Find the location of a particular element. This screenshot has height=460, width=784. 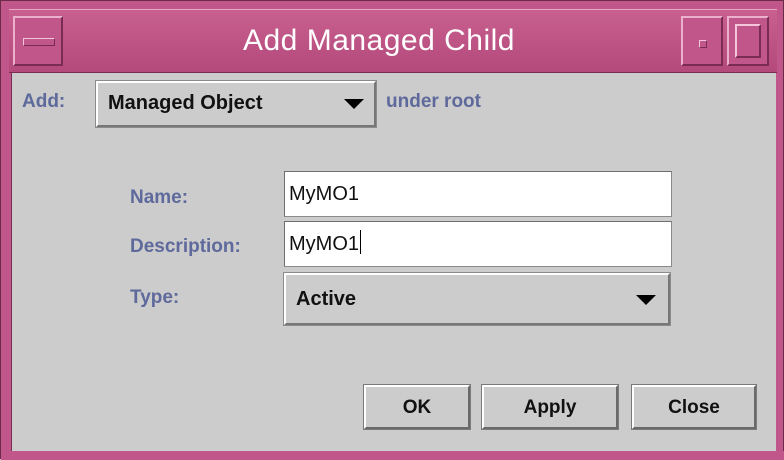

description-input: MyMO1 is located at coordinates (478, 244).